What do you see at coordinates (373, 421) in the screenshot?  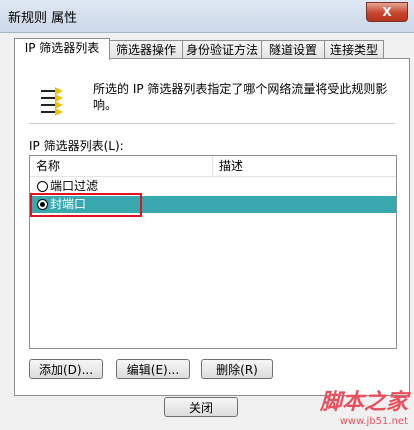 I see `watermark-url: www.jb51.net` at bounding box center [373, 421].